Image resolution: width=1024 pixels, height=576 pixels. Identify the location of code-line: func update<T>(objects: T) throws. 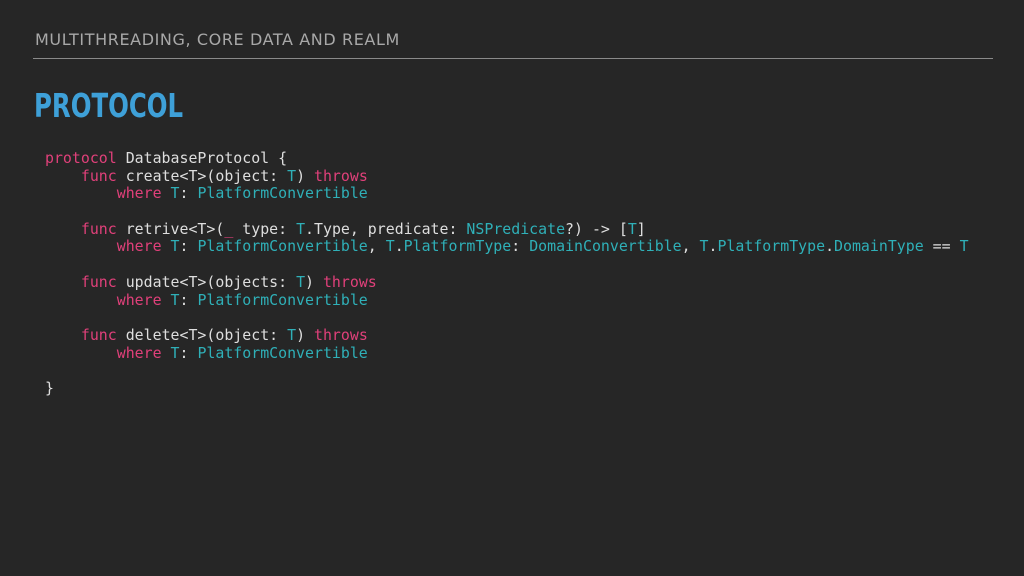
(507, 282).